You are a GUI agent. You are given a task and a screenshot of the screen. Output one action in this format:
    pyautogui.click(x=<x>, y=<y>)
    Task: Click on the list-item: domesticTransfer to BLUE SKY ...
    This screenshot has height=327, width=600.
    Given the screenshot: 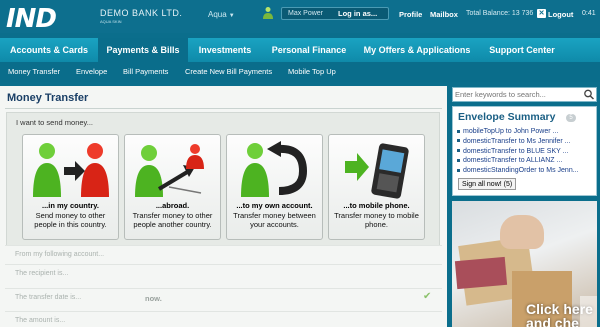 What is the action you would take?
    pyautogui.click(x=526, y=152)
    